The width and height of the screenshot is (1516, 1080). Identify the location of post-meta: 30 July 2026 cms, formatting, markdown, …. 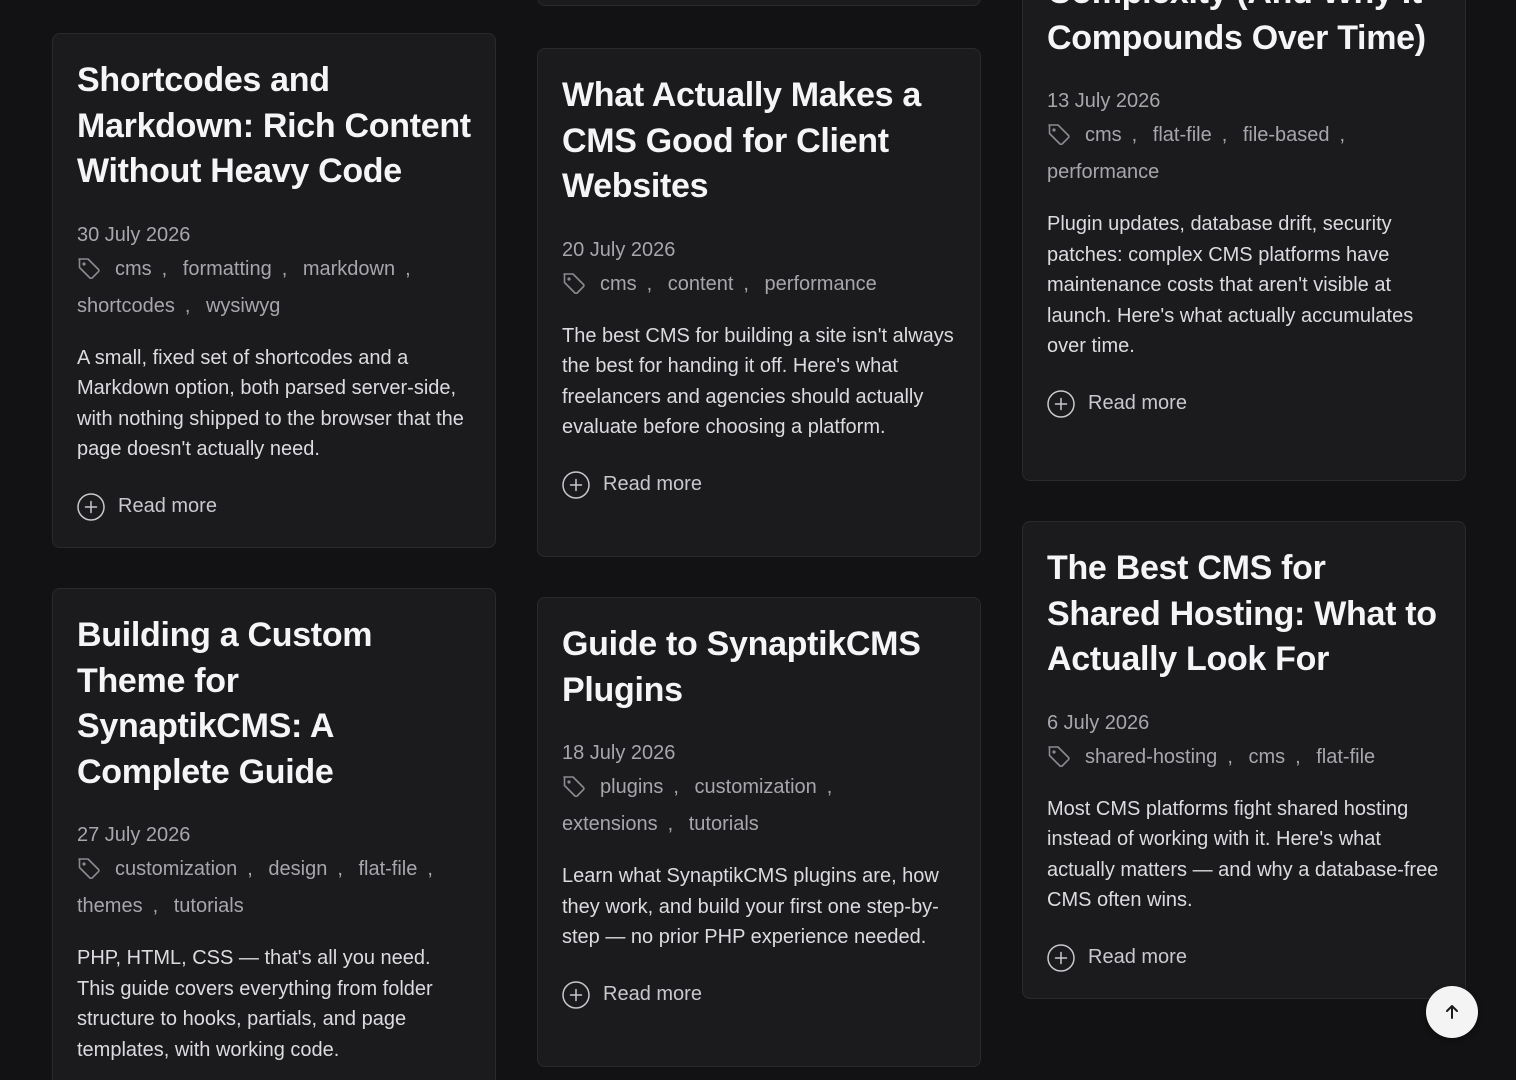
(274, 272).